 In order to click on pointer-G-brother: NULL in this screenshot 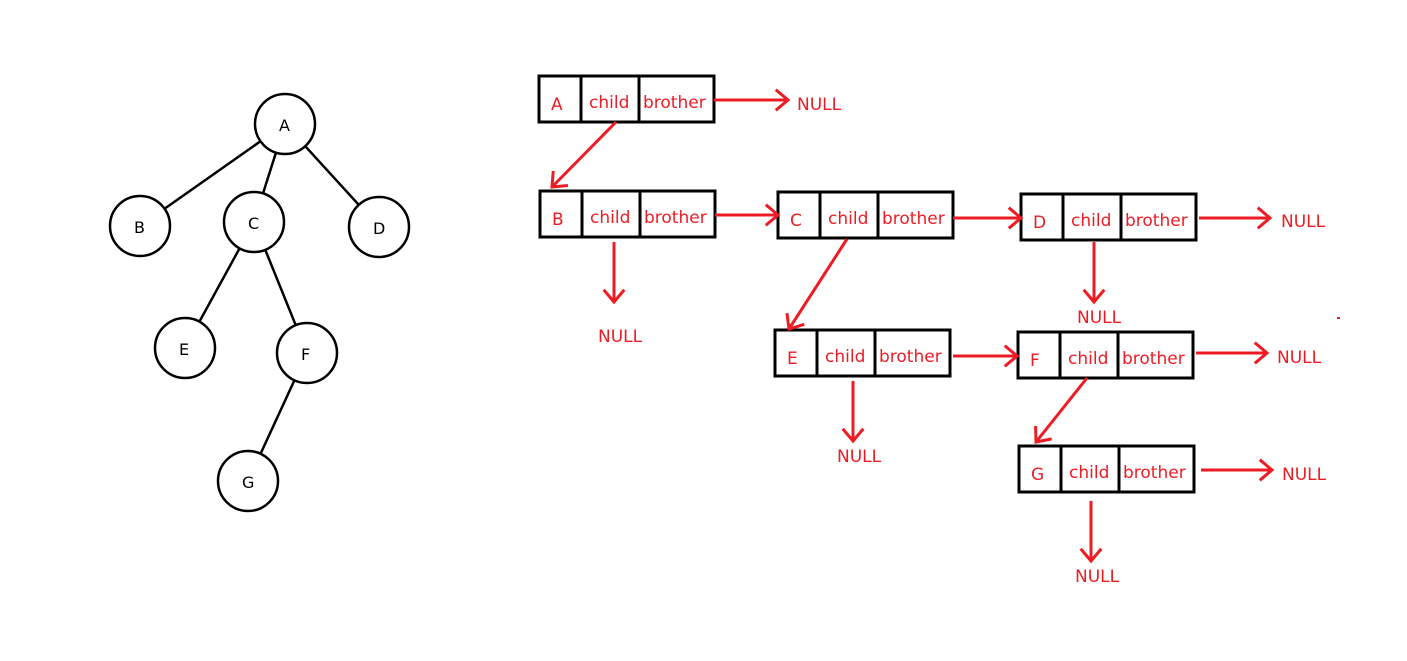, I will do `click(1264, 471)`.